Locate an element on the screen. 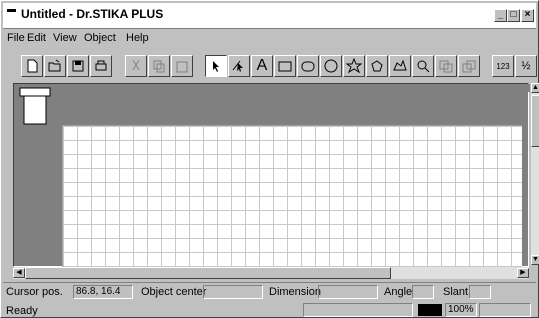 The width and height of the screenshot is (539, 318). polygon-icon is located at coordinates (377, 66).